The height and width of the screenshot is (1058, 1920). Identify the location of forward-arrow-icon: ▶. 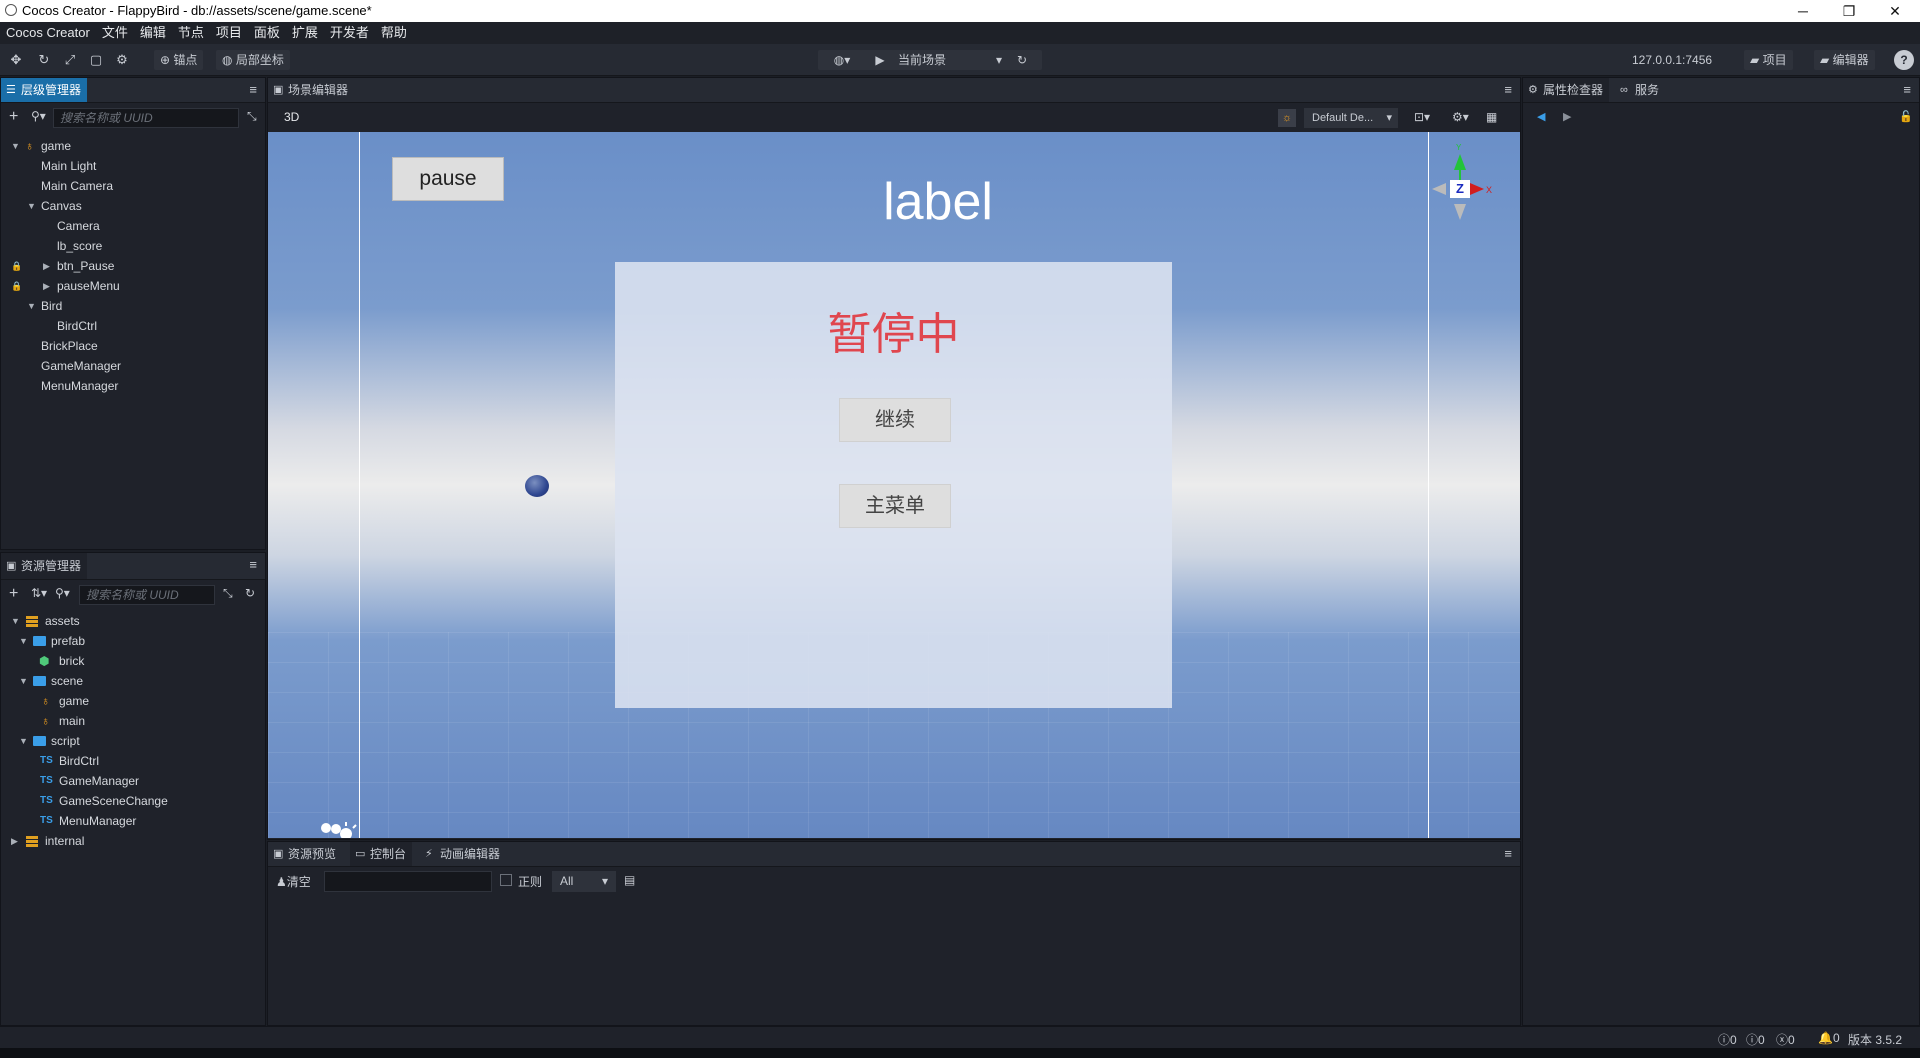
(1567, 116).